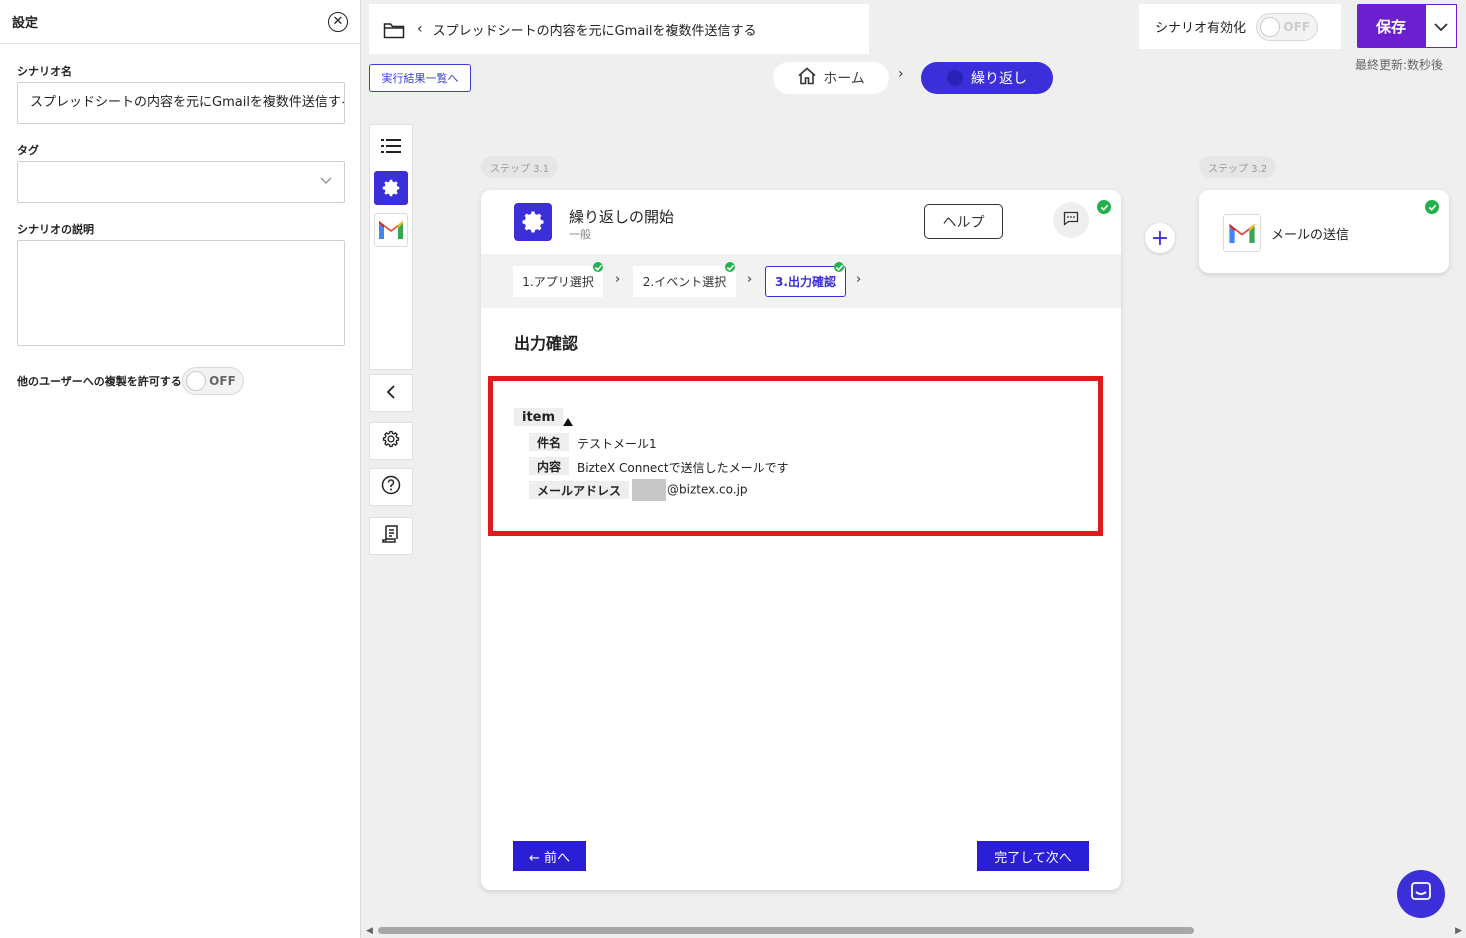 The image size is (1466, 938). I want to click on settings-title: 設定, so click(25, 23).